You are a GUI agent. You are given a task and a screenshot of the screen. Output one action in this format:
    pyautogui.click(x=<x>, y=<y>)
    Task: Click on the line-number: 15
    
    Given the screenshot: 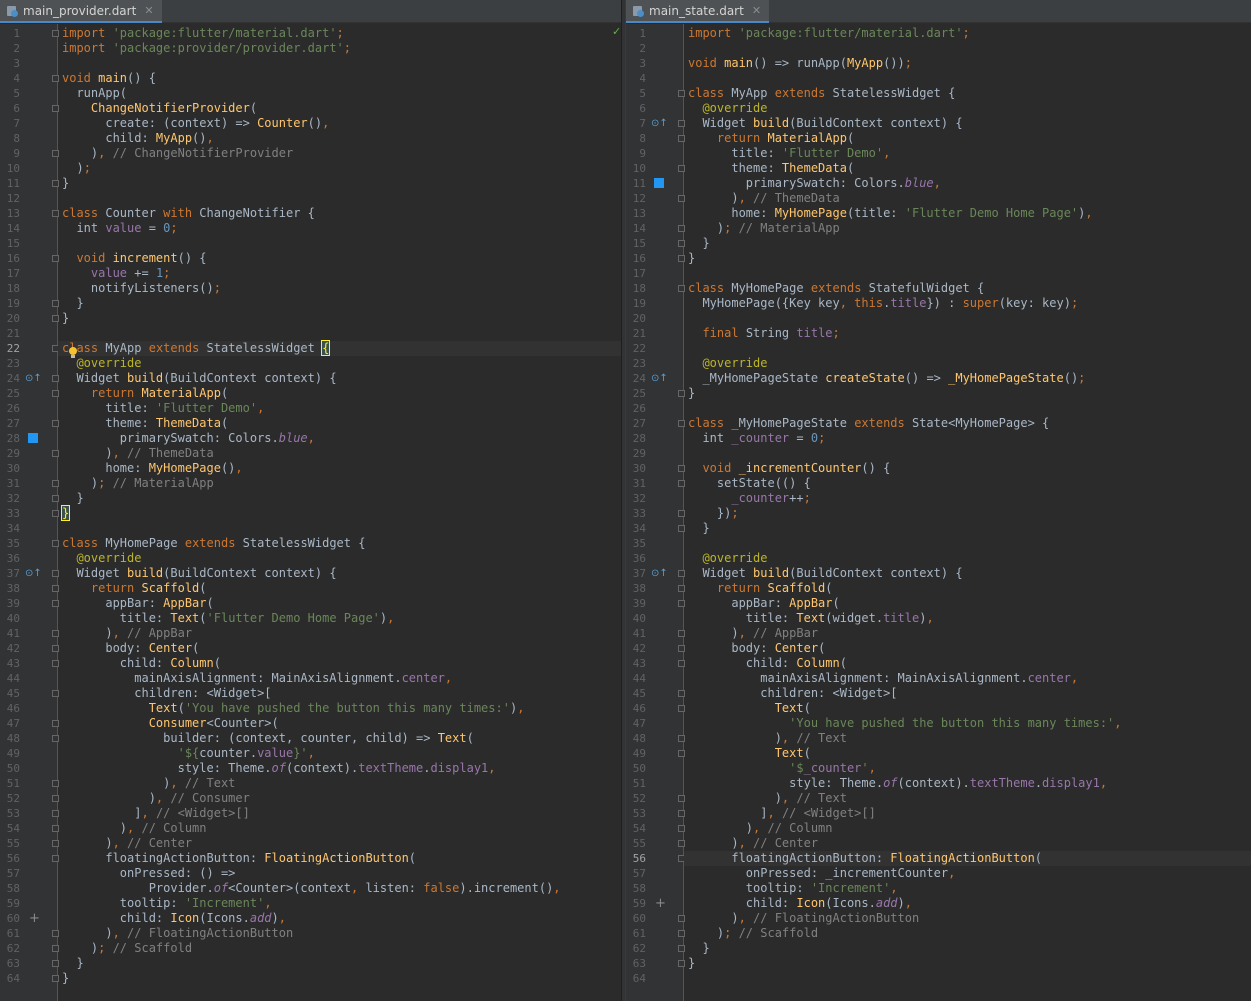 What is the action you would take?
    pyautogui.click(x=10, y=243)
    